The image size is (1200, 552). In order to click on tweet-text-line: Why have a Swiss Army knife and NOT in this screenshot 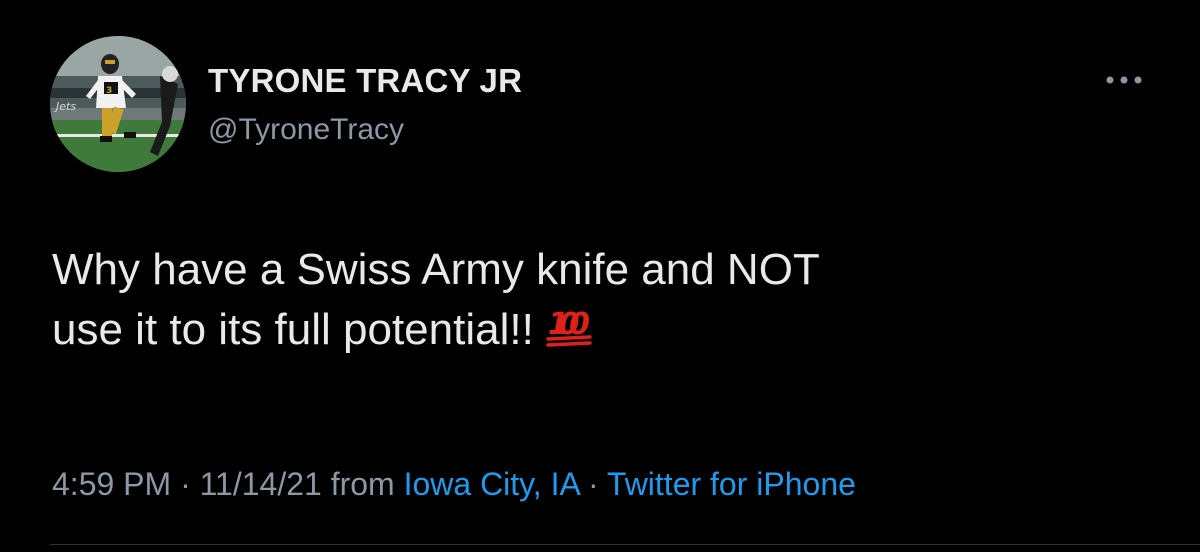, I will do `click(436, 269)`.